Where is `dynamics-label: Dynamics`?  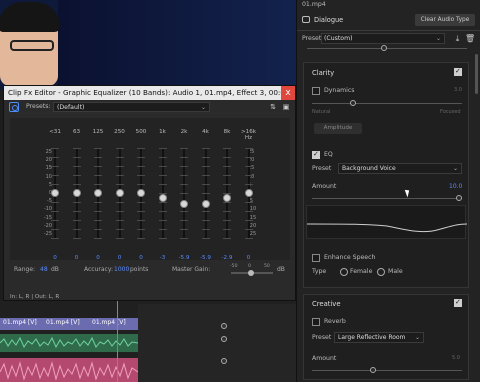
dynamics-label: Dynamics is located at coordinates (339, 90).